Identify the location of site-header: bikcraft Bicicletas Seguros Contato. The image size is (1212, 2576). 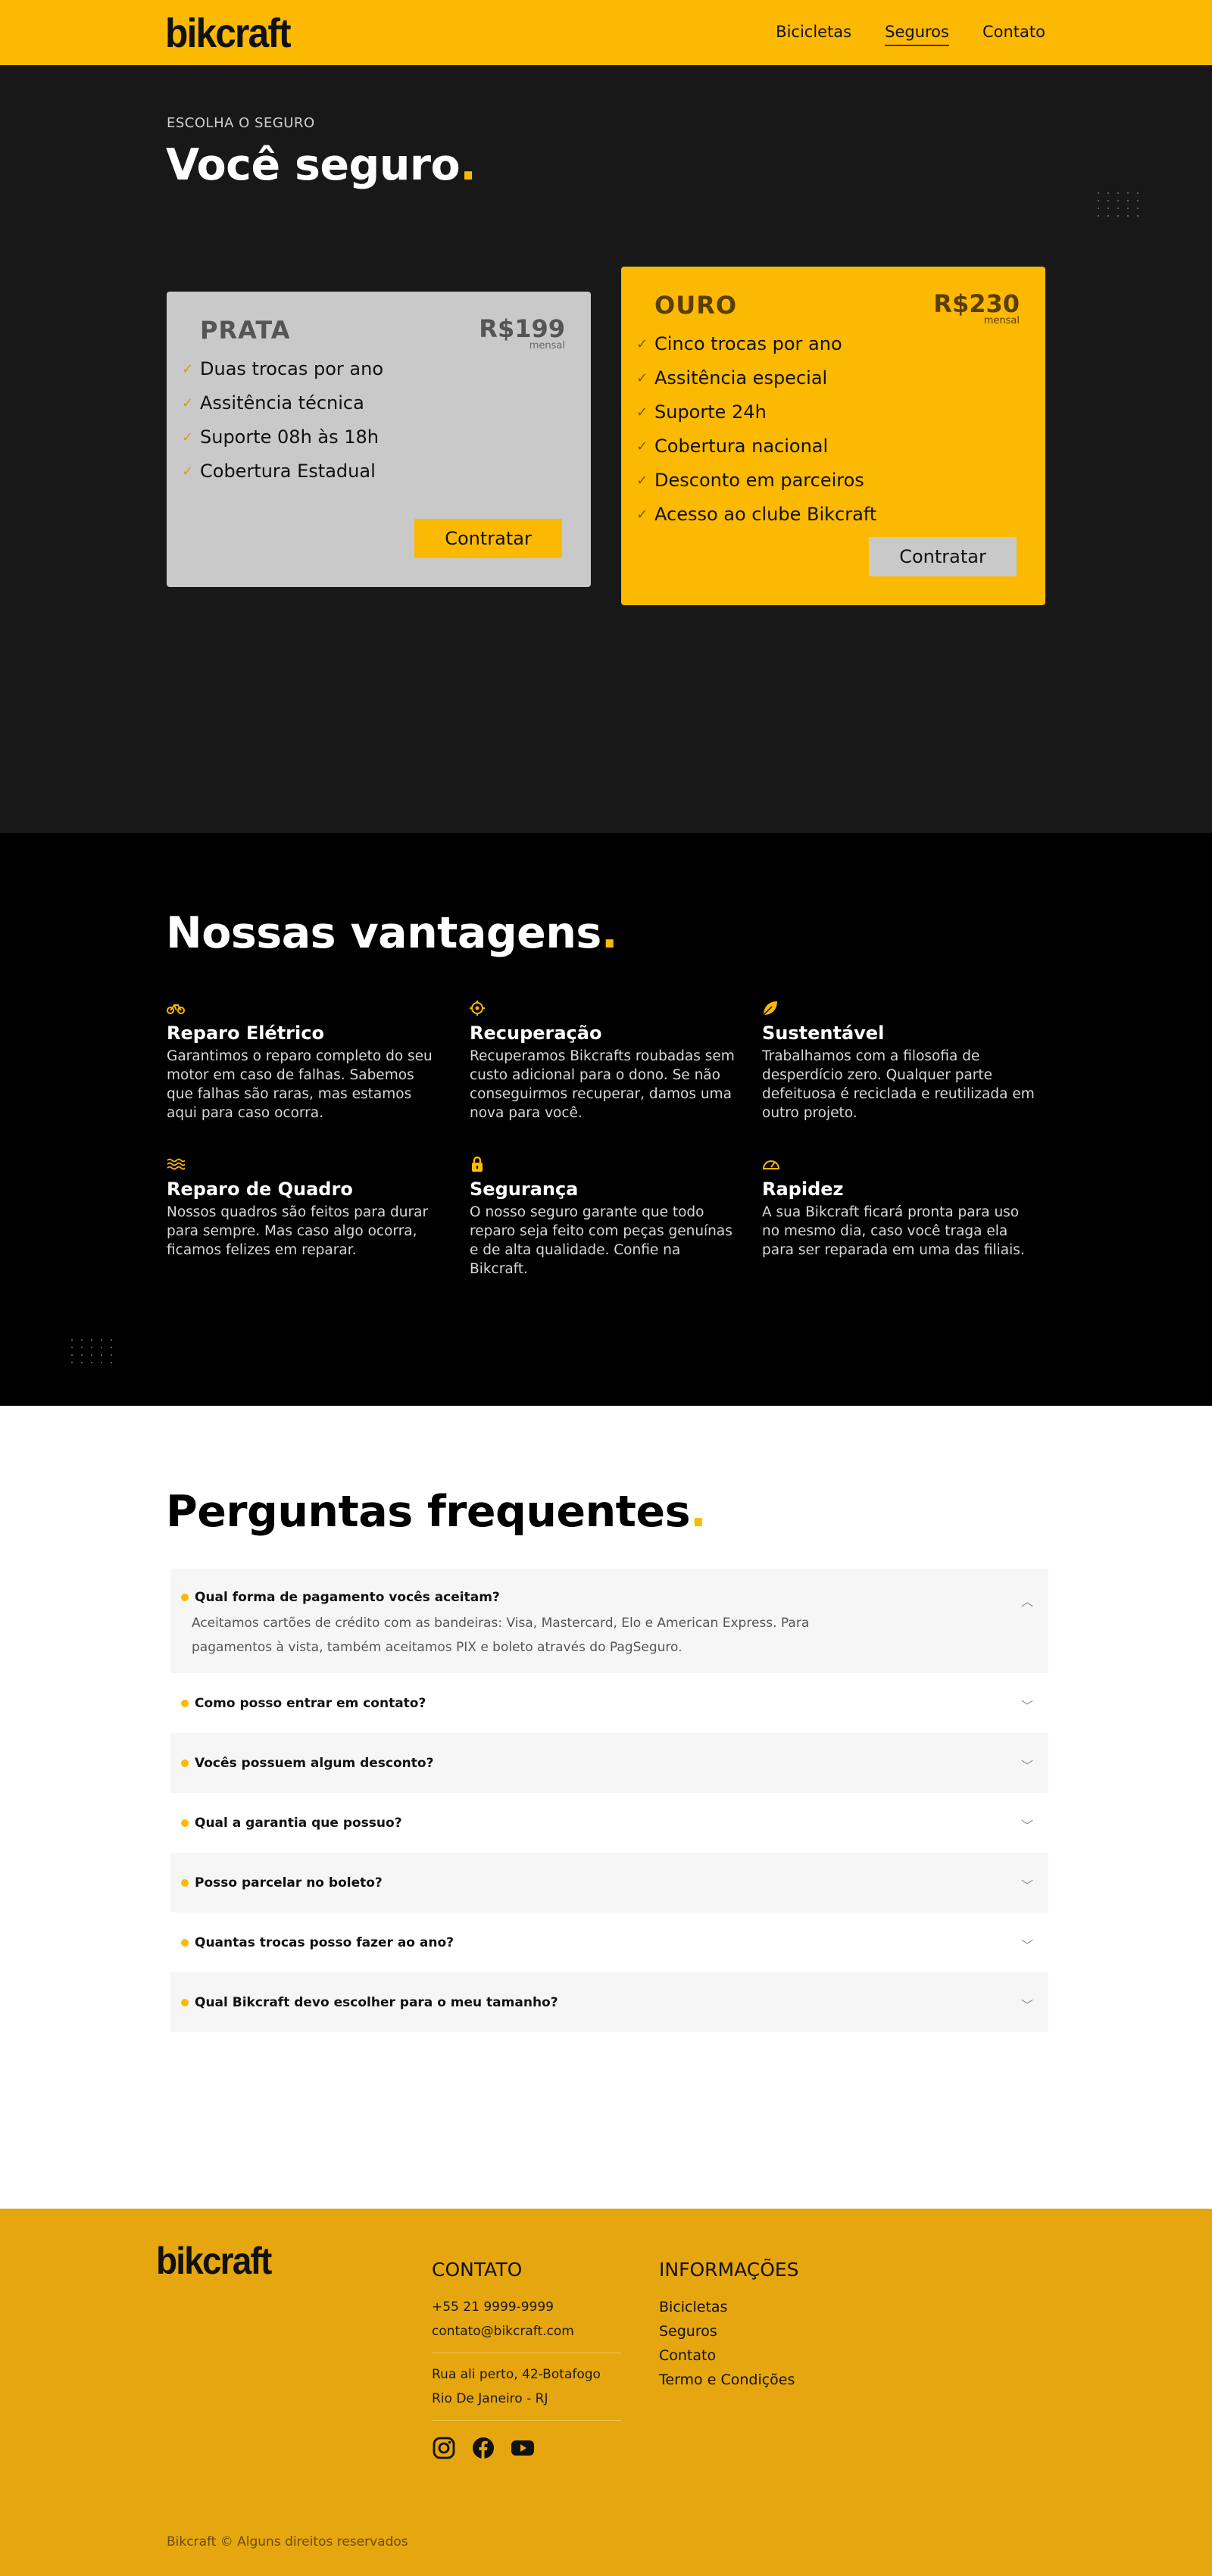
(606, 33).